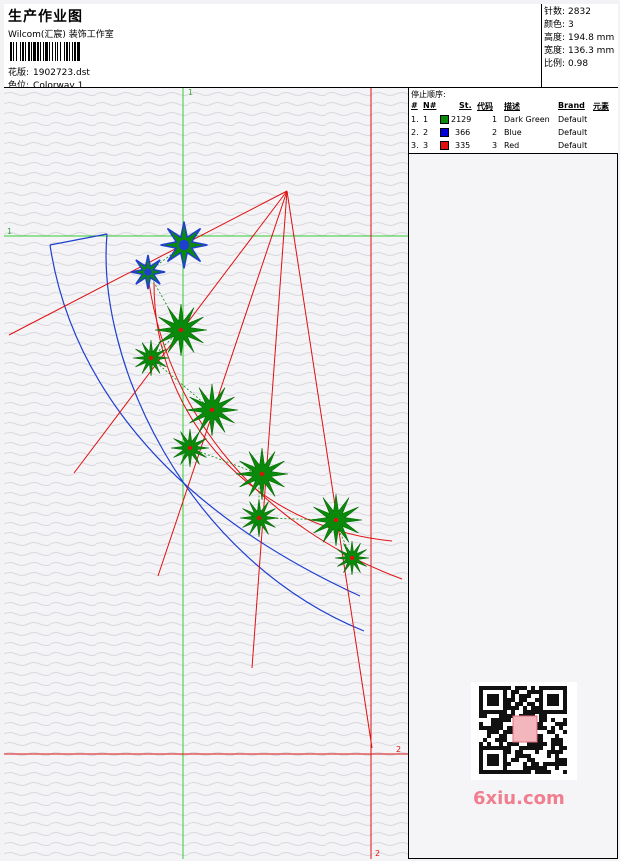 The width and height of the screenshot is (620, 861). Describe the element at coordinates (190, 92) in the screenshot. I see `marker-top-1: 1` at that location.